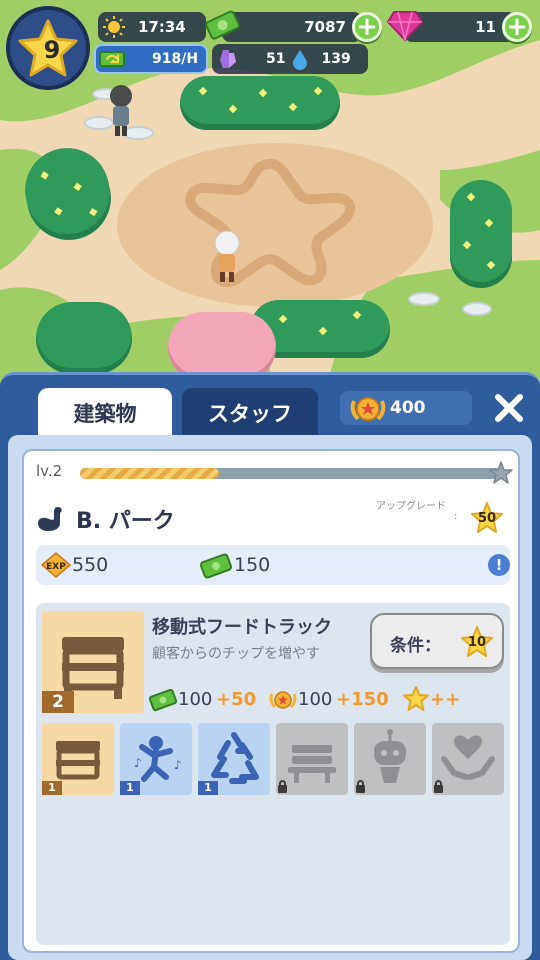 This screenshot has width=540, height=960. Describe the element at coordinates (50, 519) in the screenshot. I see `building-type-icon` at that location.